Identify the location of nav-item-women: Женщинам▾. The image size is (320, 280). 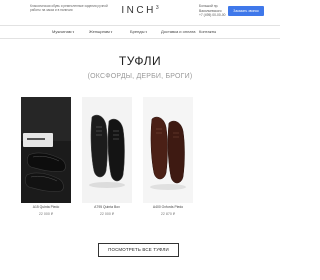
(100, 32).